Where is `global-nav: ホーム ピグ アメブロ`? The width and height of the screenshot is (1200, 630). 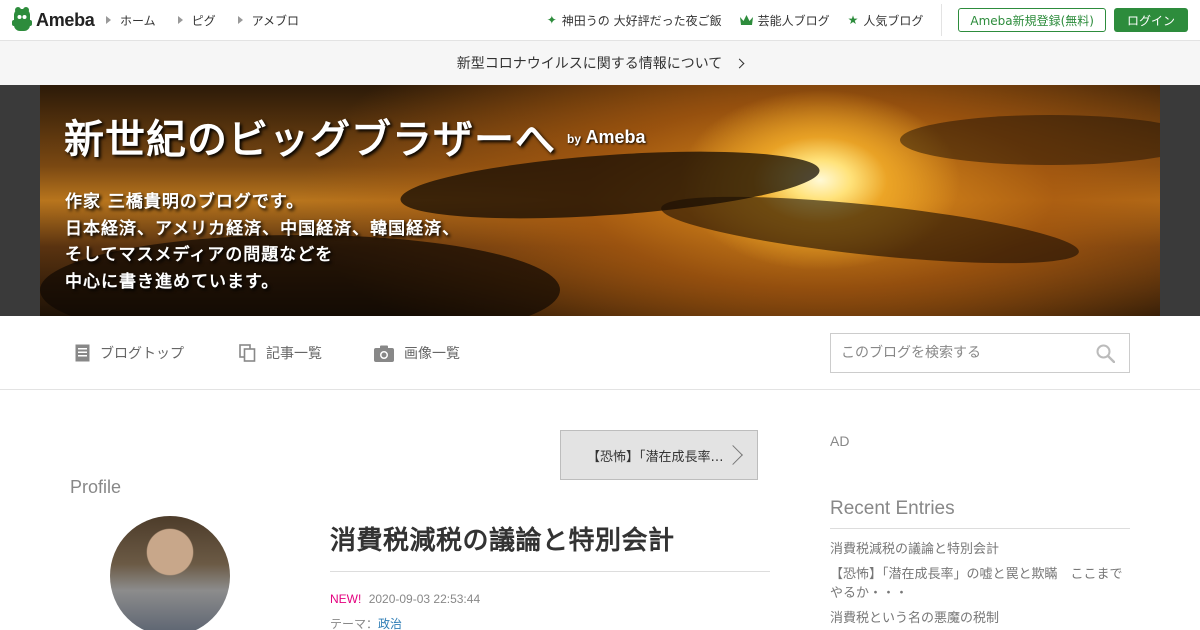 global-nav: ホーム ピグ アメブロ is located at coordinates (213, 20).